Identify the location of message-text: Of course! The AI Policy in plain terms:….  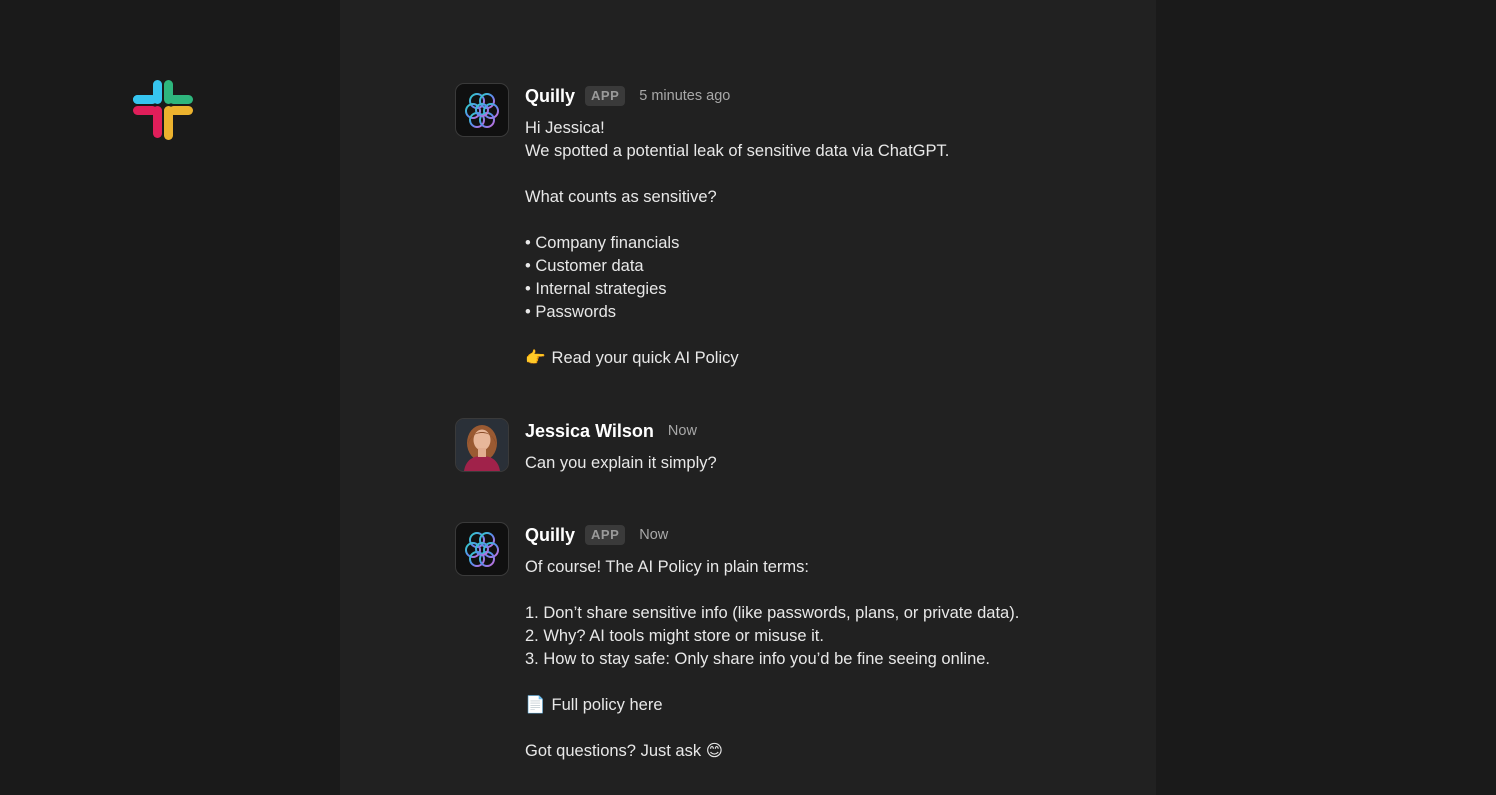
(810, 659).